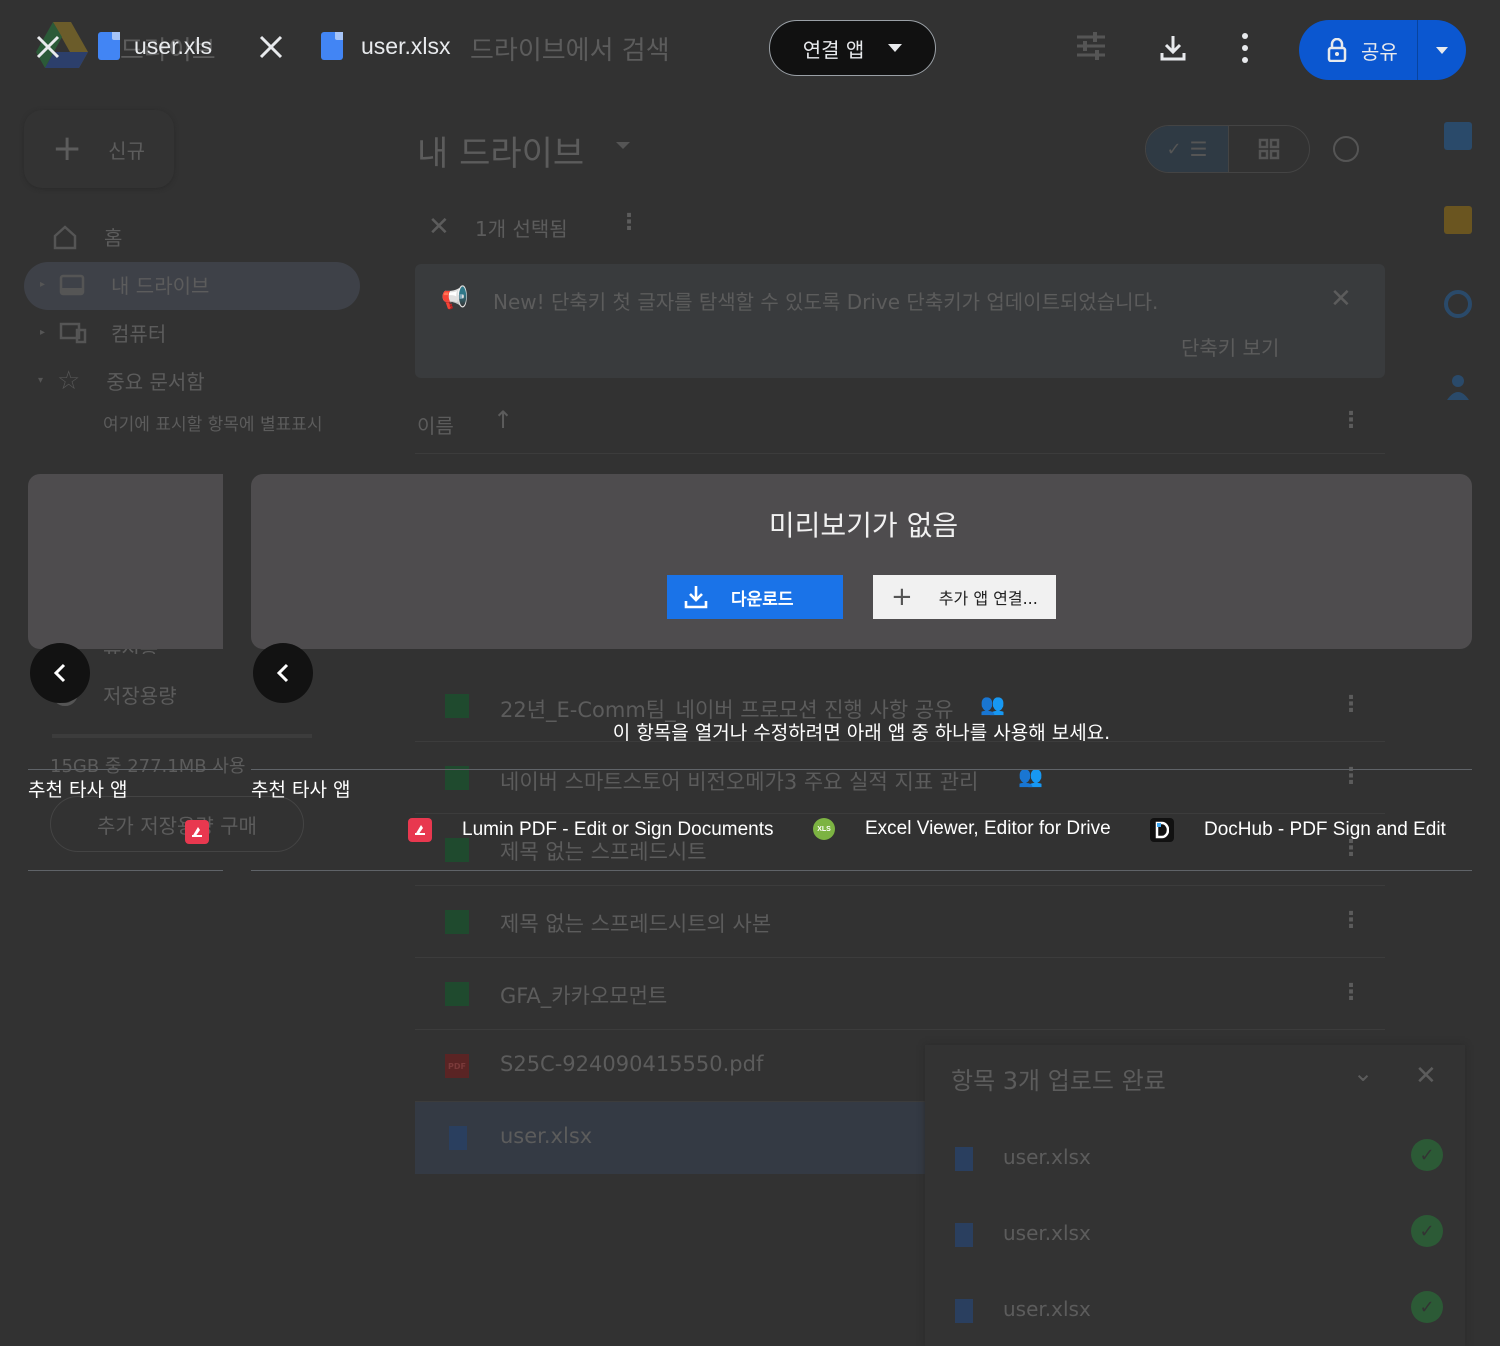  What do you see at coordinates (900, 922) in the screenshot?
I see `file-row: 제목 없는 스프레드시트의 사본 ⋮` at bounding box center [900, 922].